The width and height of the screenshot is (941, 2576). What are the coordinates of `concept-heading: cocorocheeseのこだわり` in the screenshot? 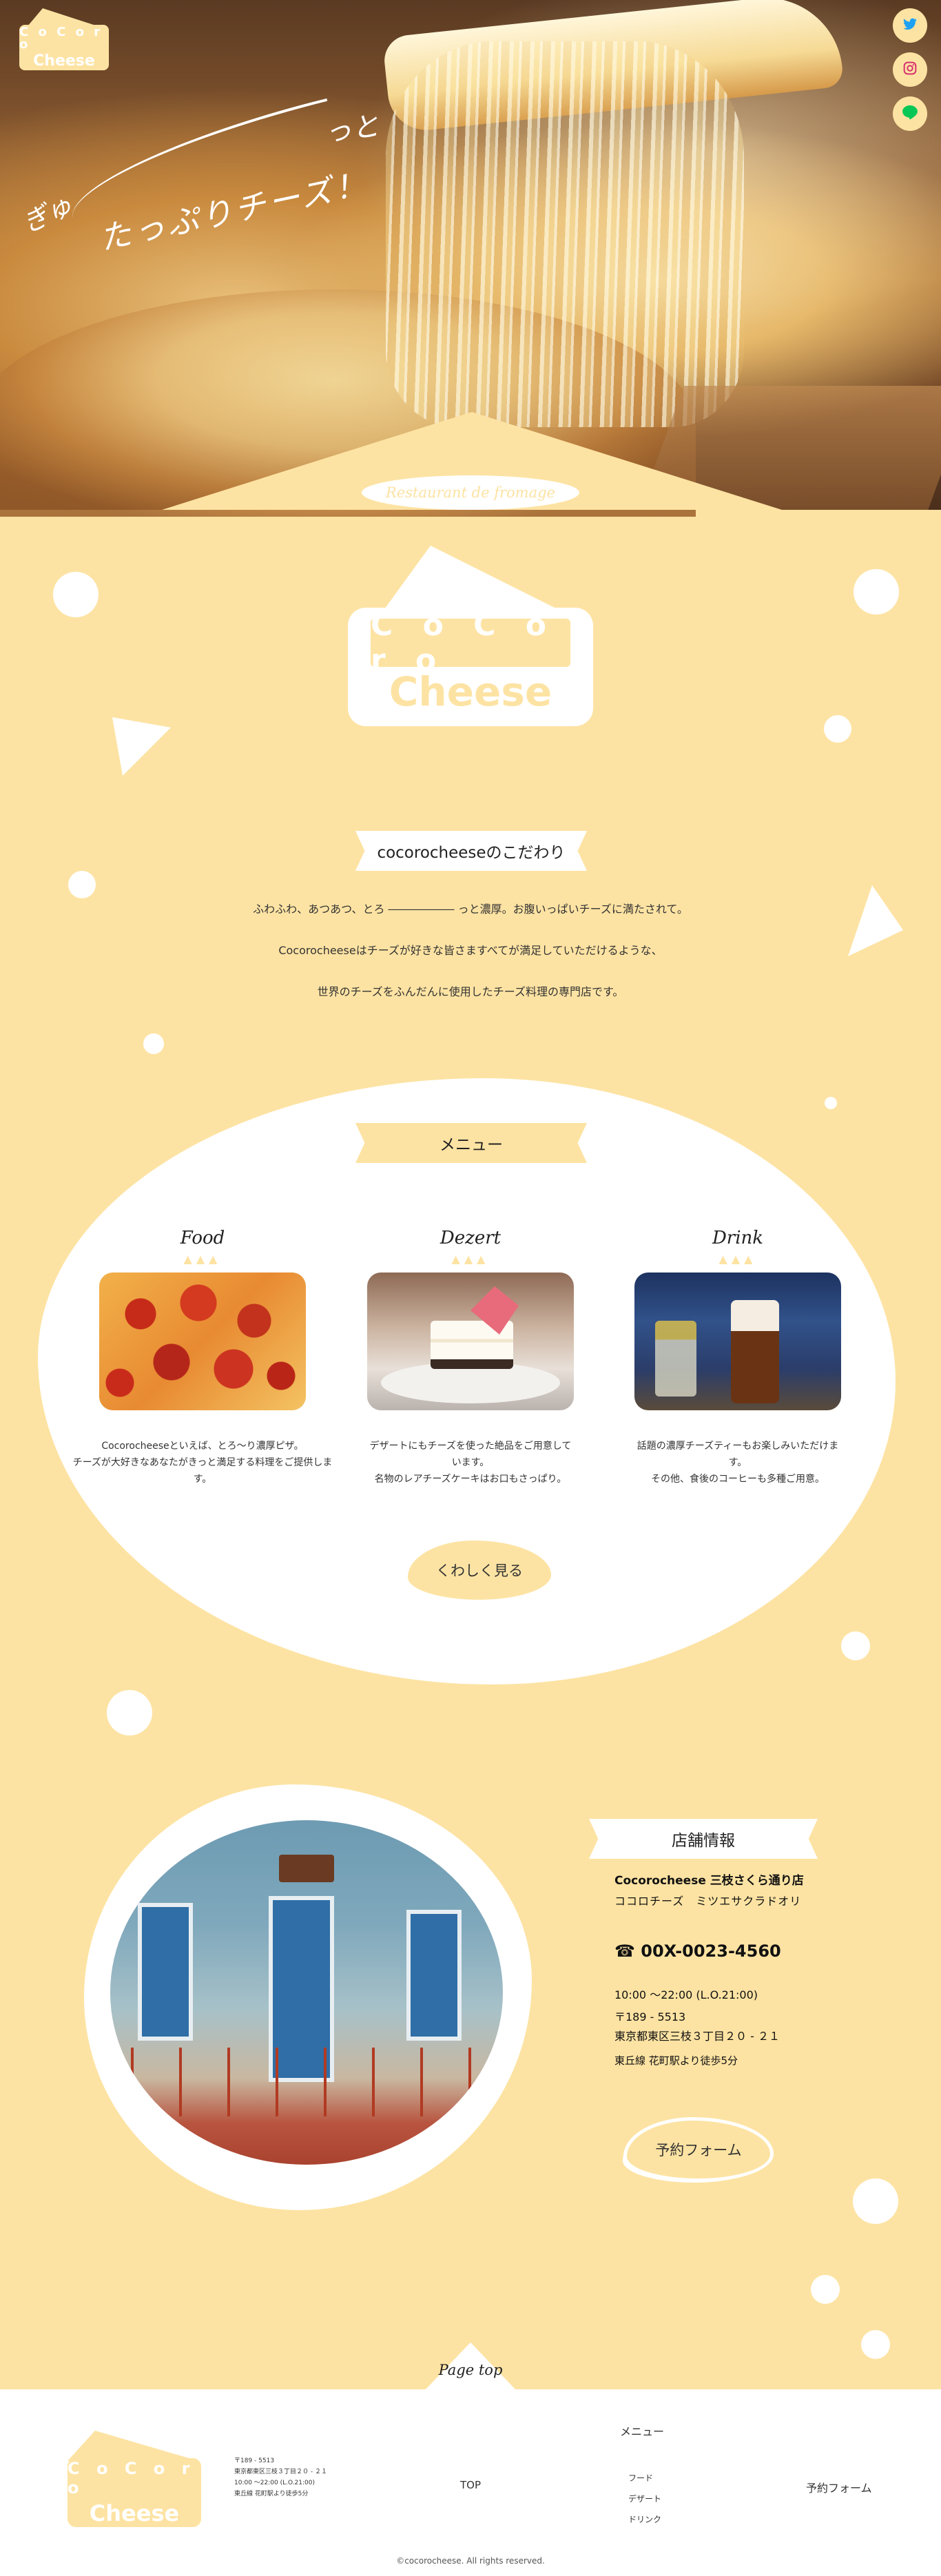 It's located at (471, 851).